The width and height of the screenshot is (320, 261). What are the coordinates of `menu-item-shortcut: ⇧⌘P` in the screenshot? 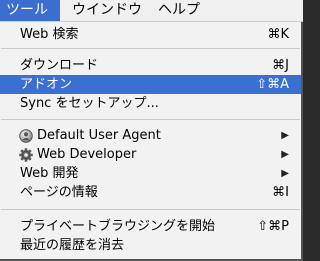 It's located at (273, 226).